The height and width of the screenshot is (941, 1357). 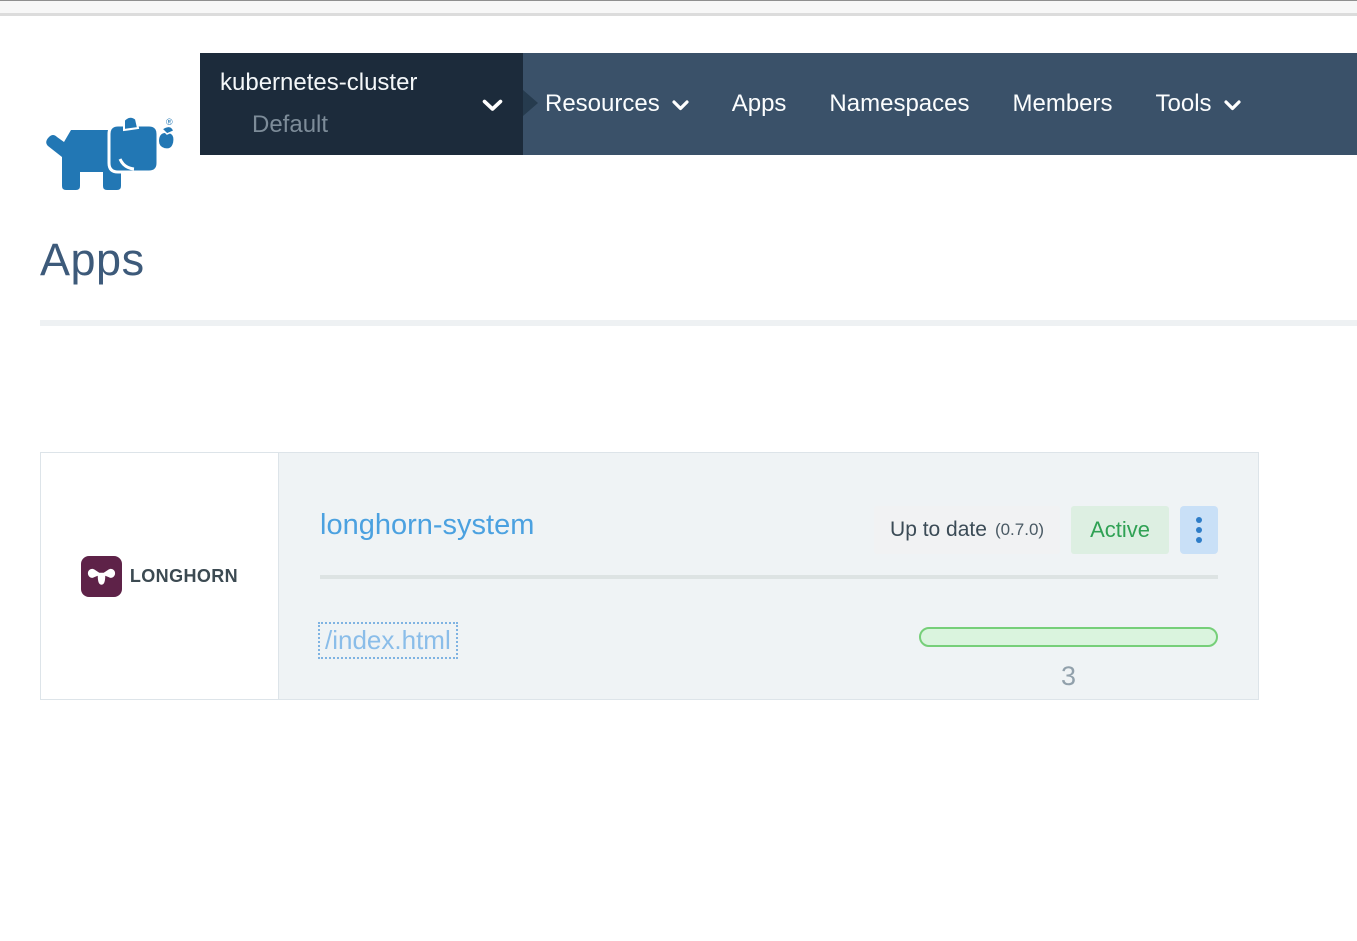 I want to click on nav-item-label: Members, so click(x=1062, y=103).